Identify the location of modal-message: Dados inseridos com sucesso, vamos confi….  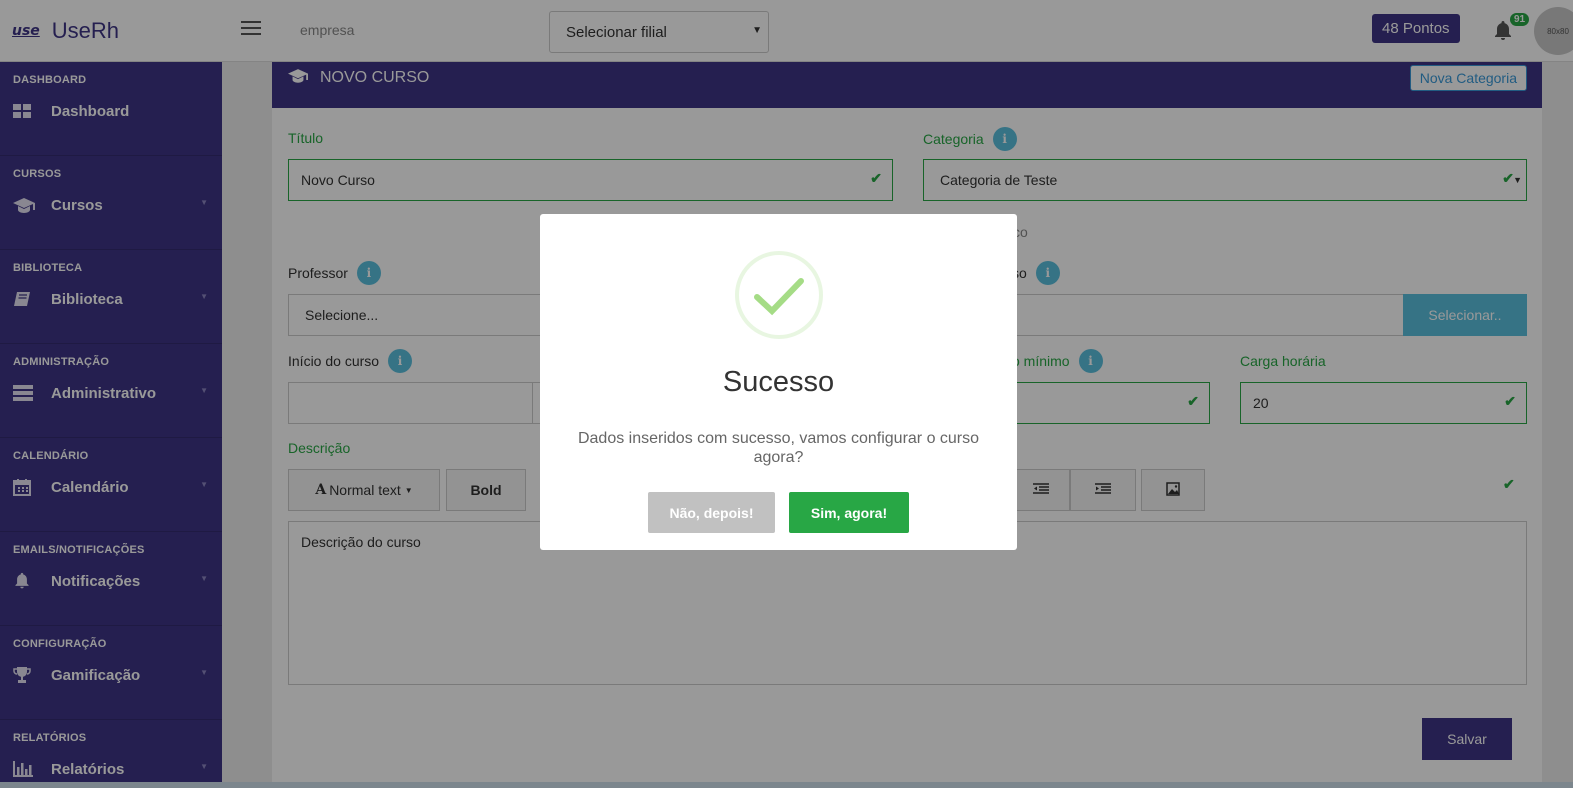
(778, 448).